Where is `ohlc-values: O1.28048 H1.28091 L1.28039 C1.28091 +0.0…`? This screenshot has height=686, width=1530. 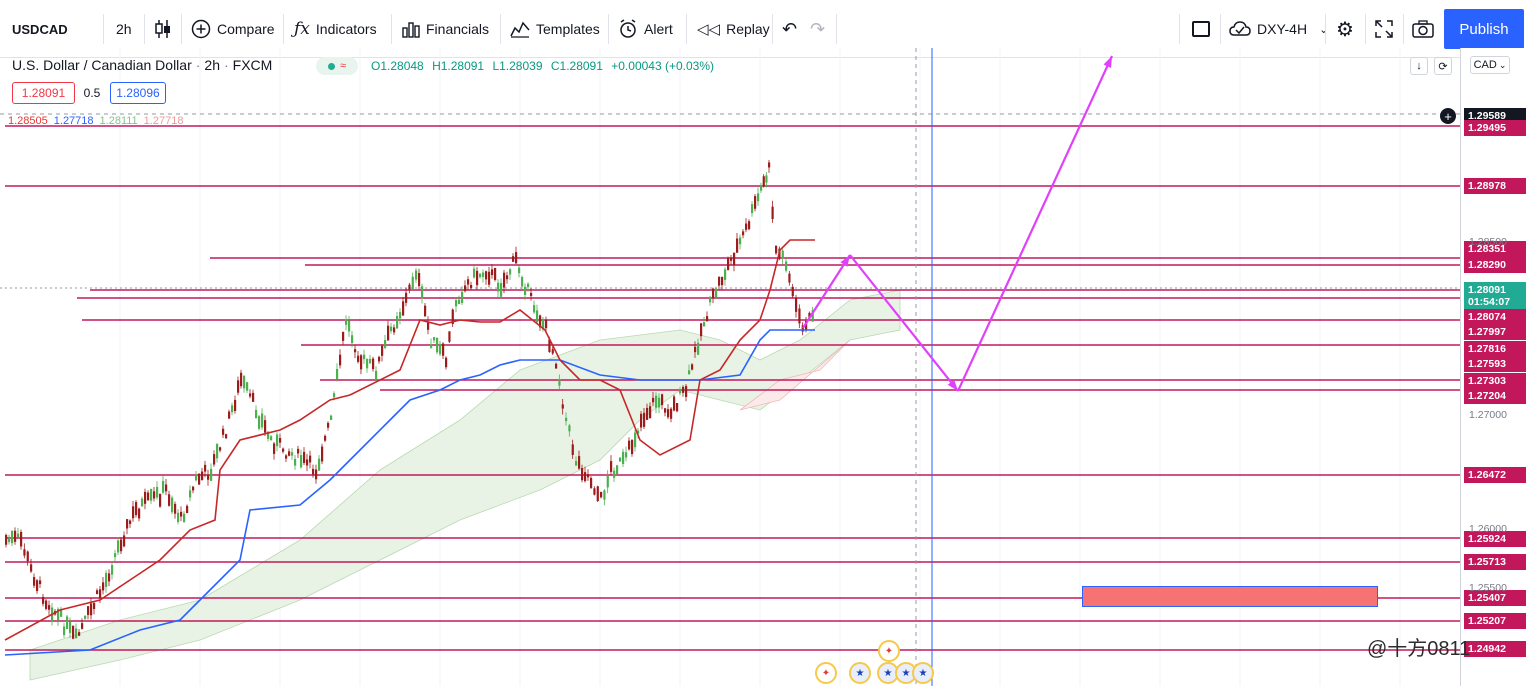
ohlc-values: O1.28048 H1.28091 L1.28039 C1.28091 +0.0… is located at coordinates (545, 66).